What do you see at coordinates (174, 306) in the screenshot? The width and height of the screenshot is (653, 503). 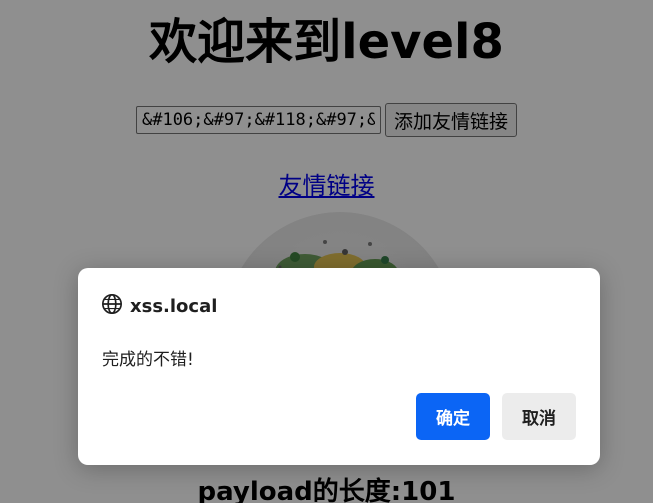 I see `dialog-origin: xss.local` at bounding box center [174, 306].